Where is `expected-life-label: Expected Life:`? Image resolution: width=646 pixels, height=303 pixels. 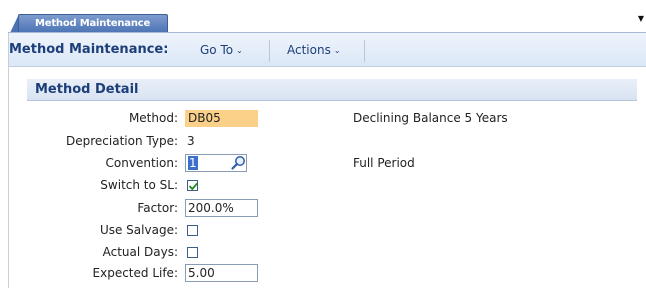
expected-life-label: Expected Life: is located at coordinates (135, 273).